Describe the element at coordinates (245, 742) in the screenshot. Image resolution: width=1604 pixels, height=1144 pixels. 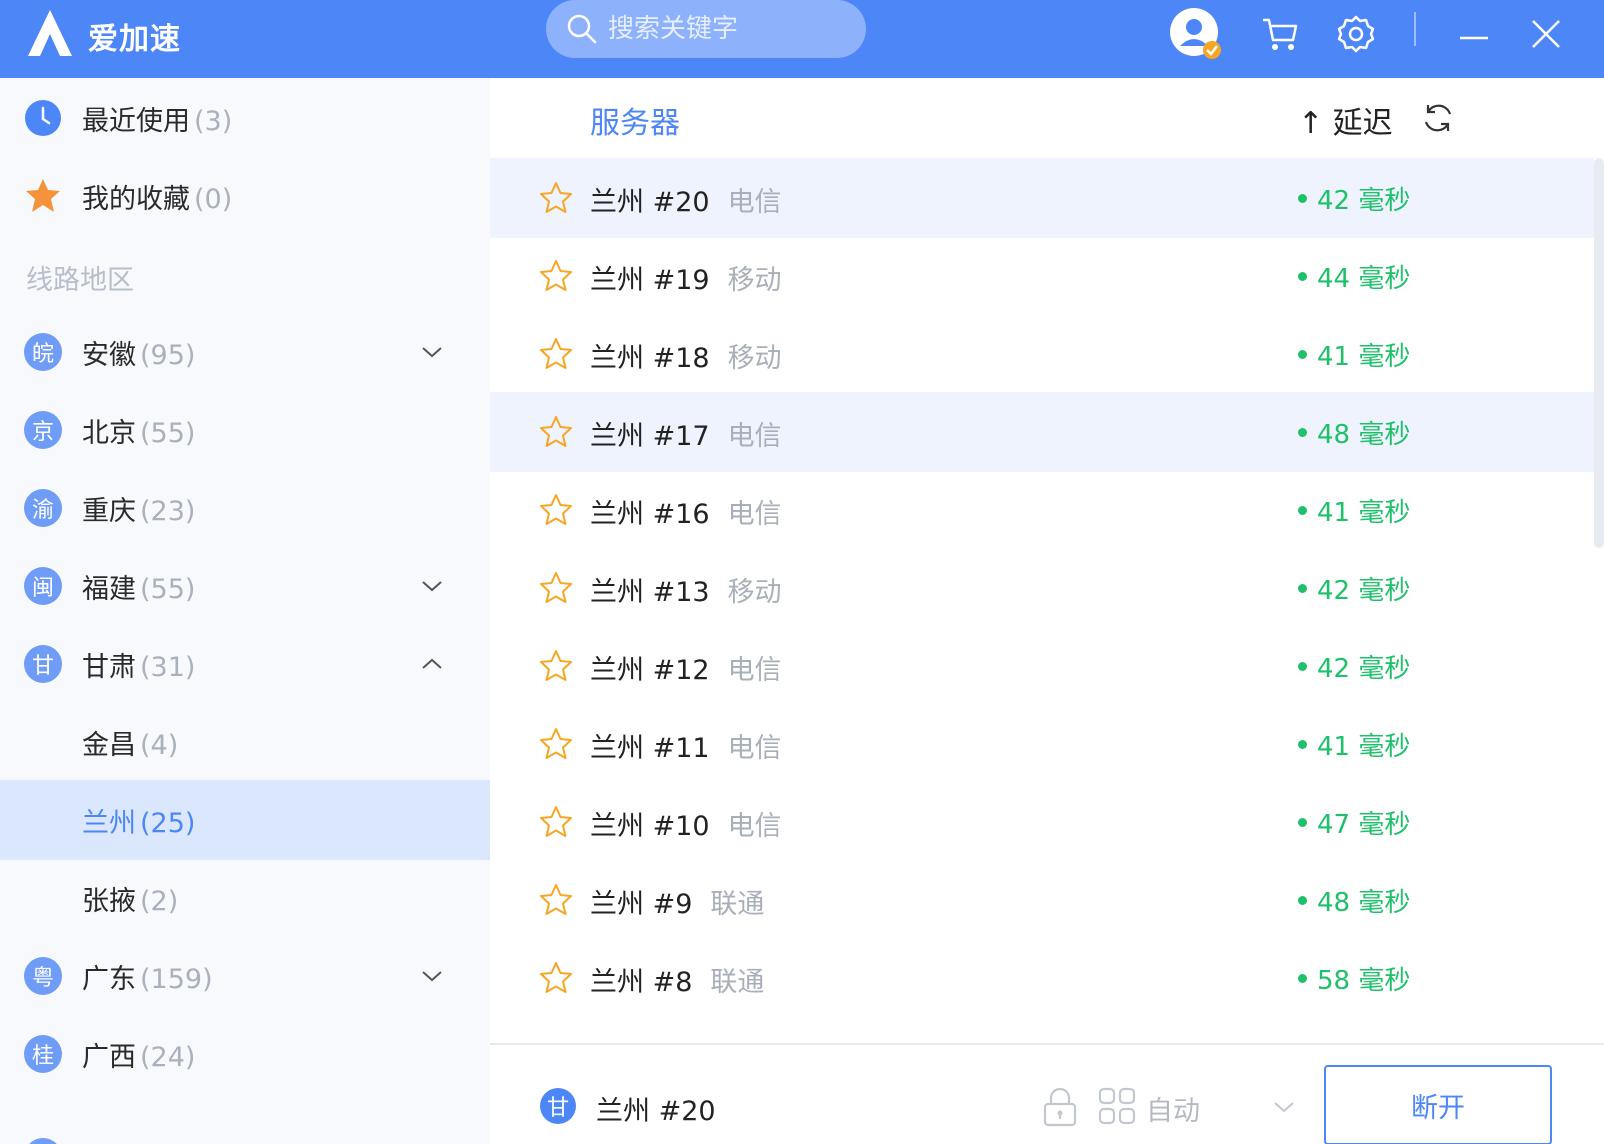
I see `sidebar-item-jinchang: 金昌 (4)` at that location.